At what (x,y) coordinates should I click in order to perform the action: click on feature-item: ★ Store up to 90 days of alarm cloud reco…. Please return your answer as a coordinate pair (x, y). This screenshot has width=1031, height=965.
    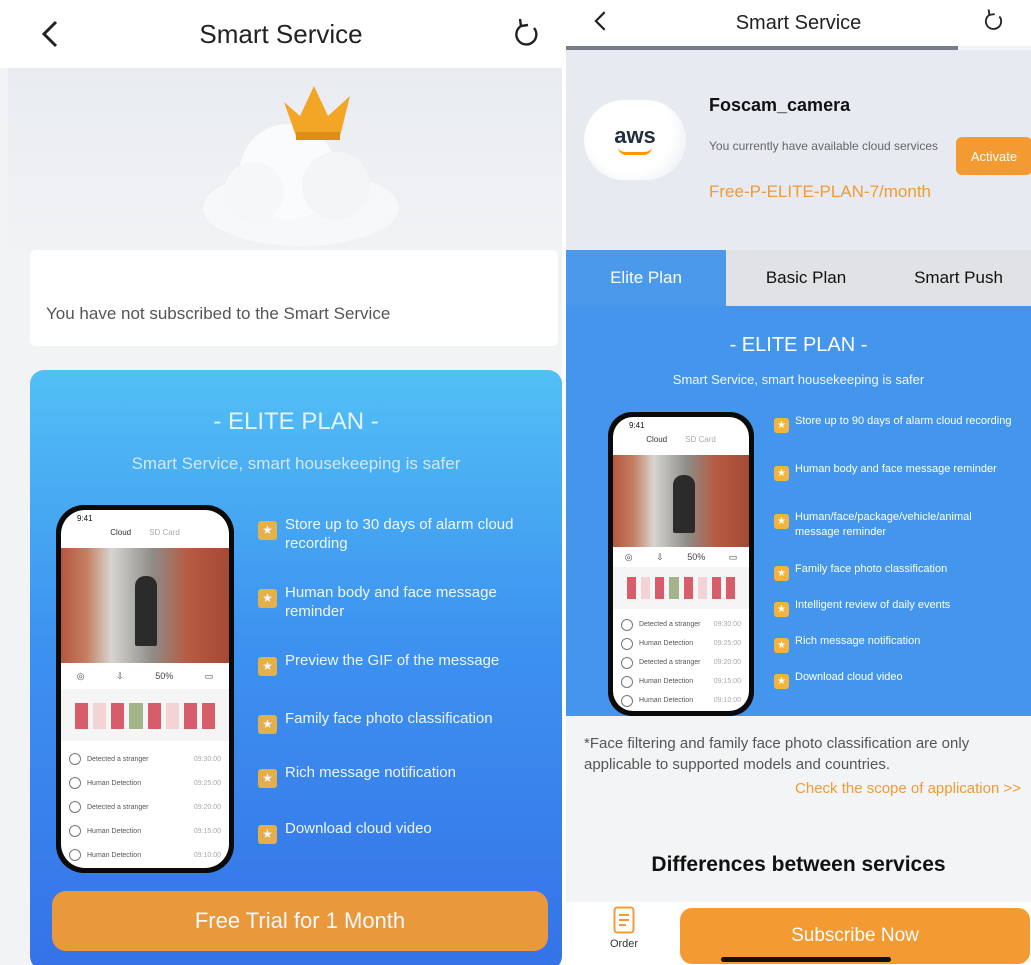
    Looking at the image, I should click on (894, 438).